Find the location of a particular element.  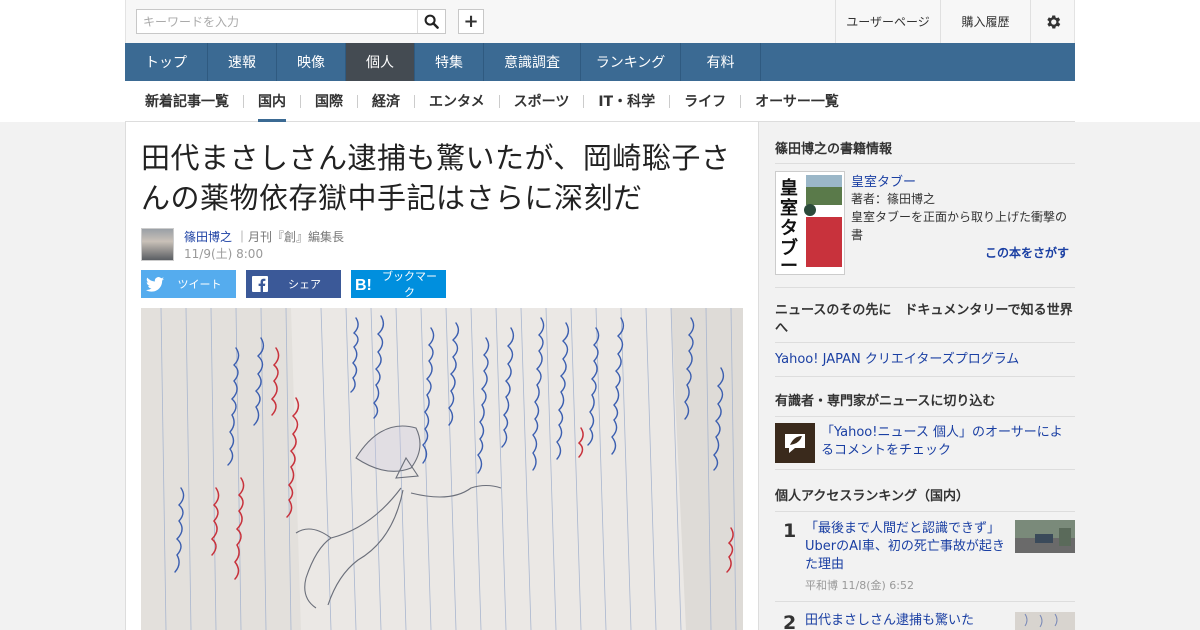

book-cover-art: 皇室タブー is located at coordinates (810, 224).